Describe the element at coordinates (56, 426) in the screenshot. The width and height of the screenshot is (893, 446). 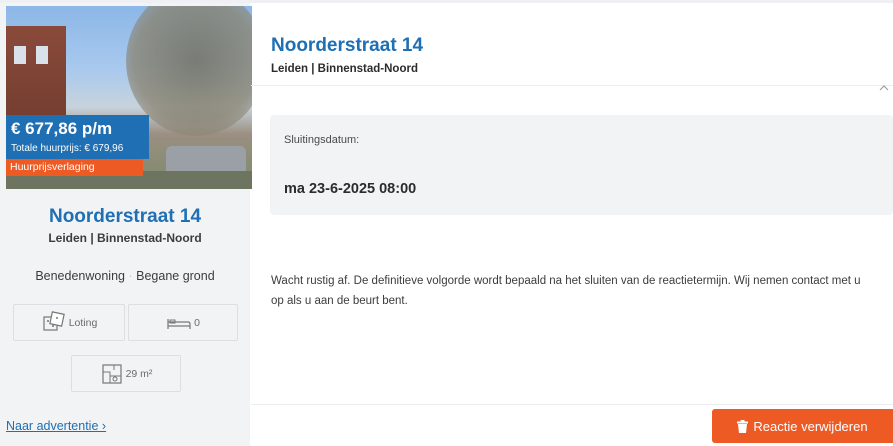
I see `view-advertisement-link: Naar advertentie ›` at that location.